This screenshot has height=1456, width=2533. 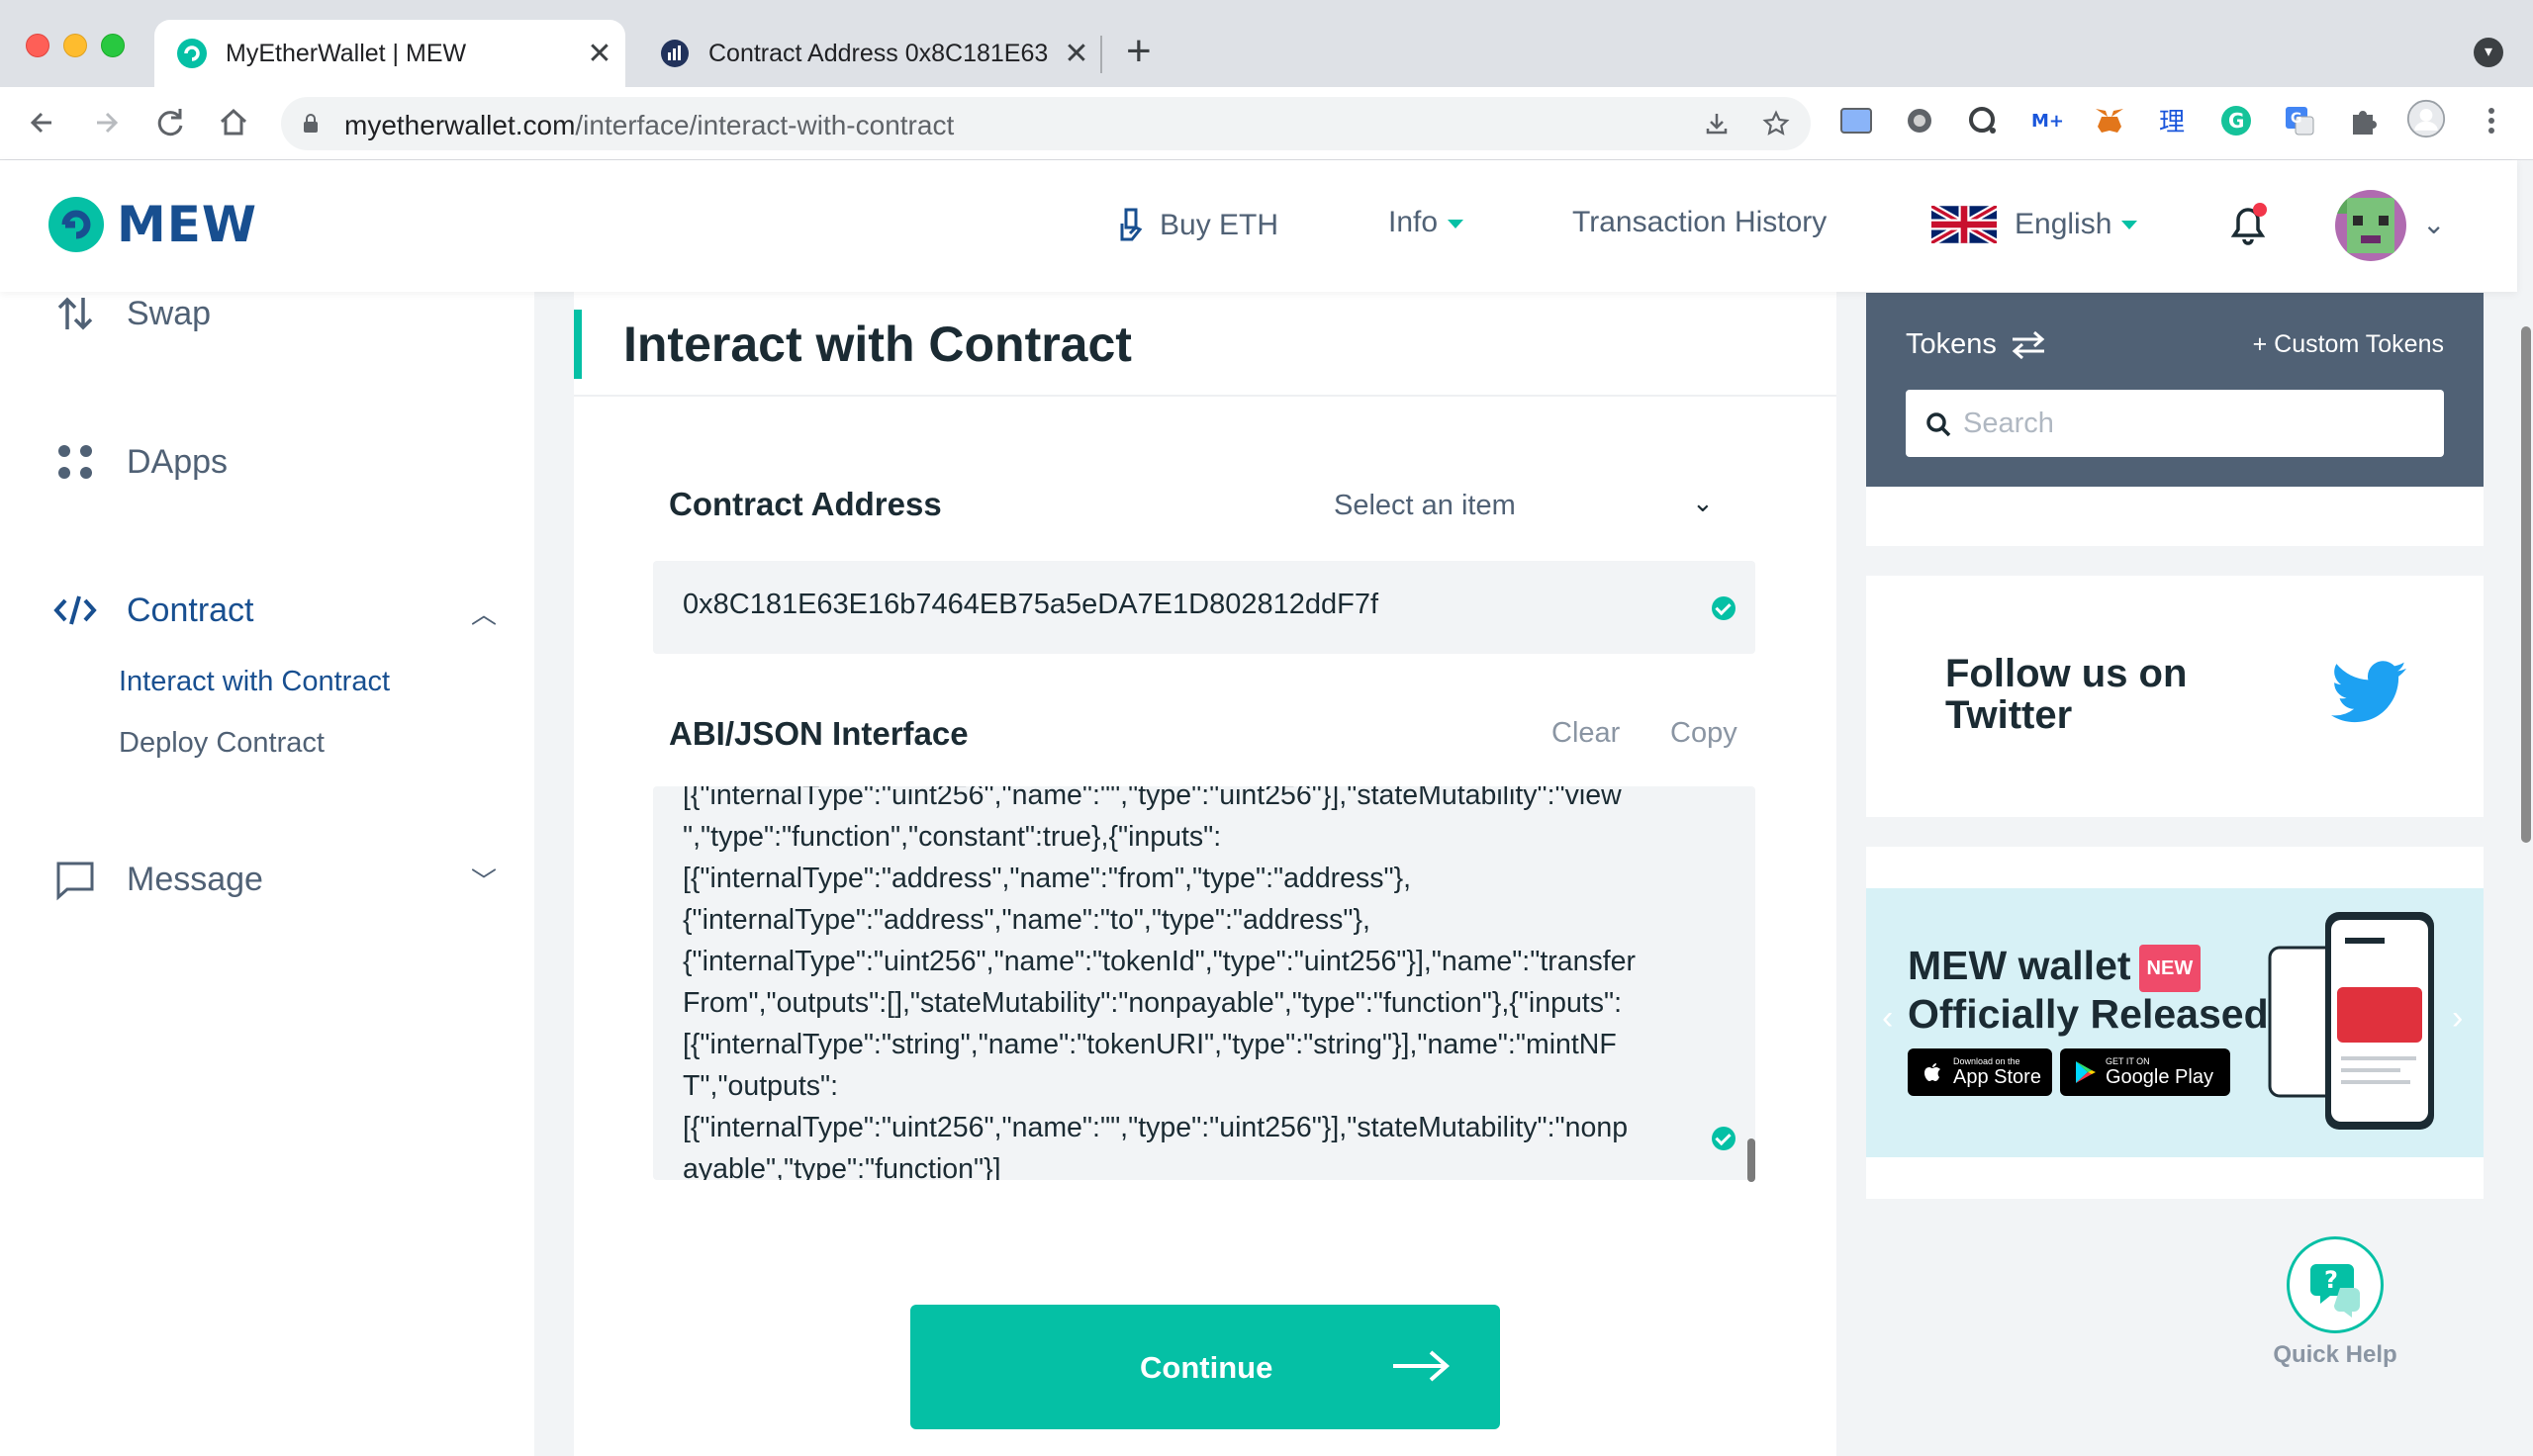 I want to click on google-play-small-text: GET IT ON, so click(x=2128, y=1061).